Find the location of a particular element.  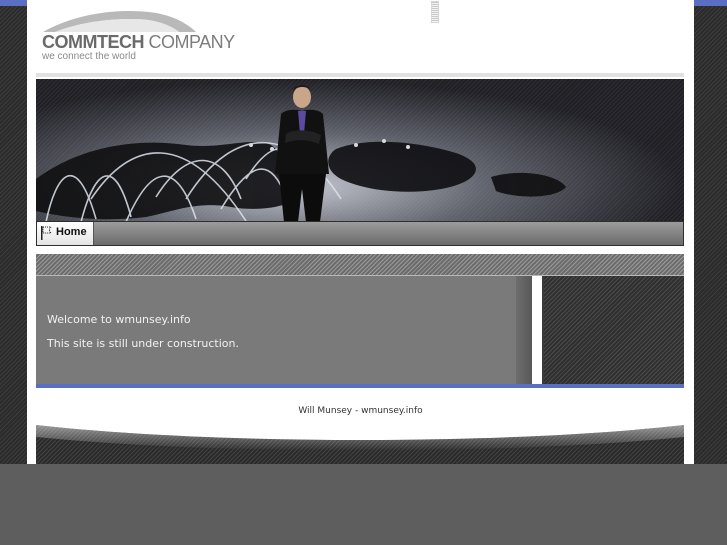

businessman-figure is located at coordinates (302, 153).